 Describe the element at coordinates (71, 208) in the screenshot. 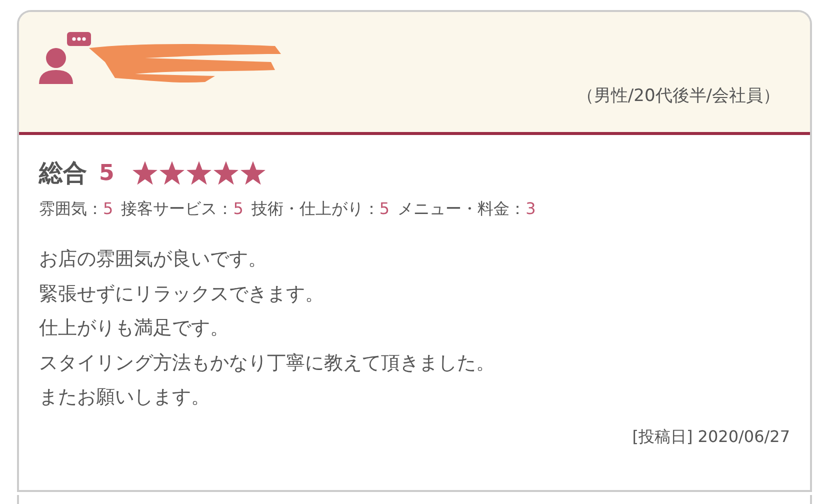

I see `rating-label: 雰囲気：` at that location.